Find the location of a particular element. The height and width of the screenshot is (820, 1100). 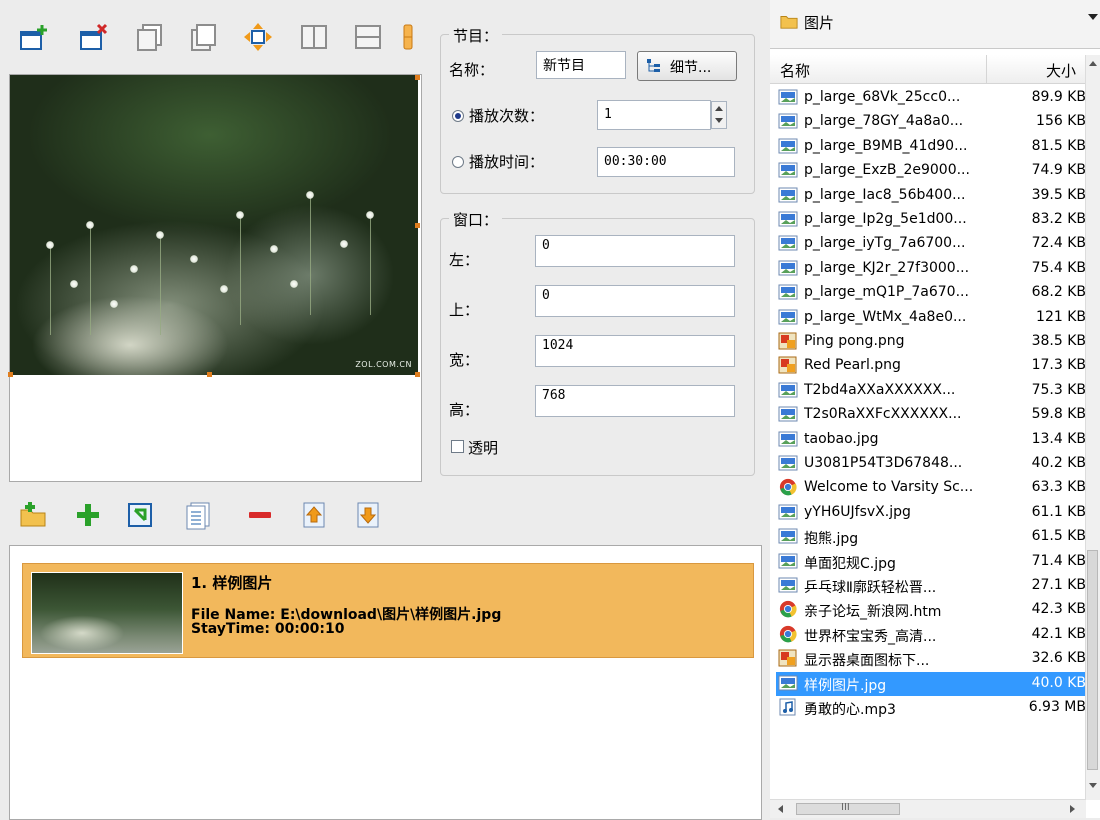

bring-front-button is located at coordinates (150, 37).